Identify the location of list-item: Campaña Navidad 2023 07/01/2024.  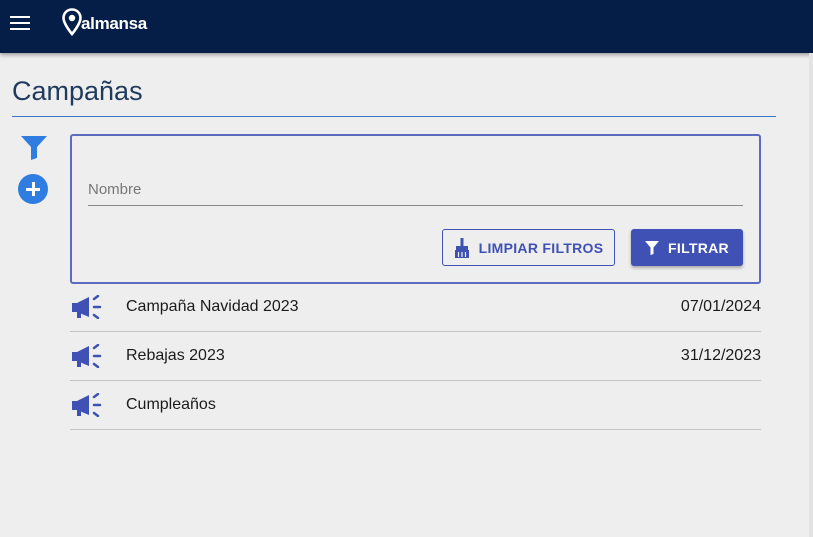
(415, 307).